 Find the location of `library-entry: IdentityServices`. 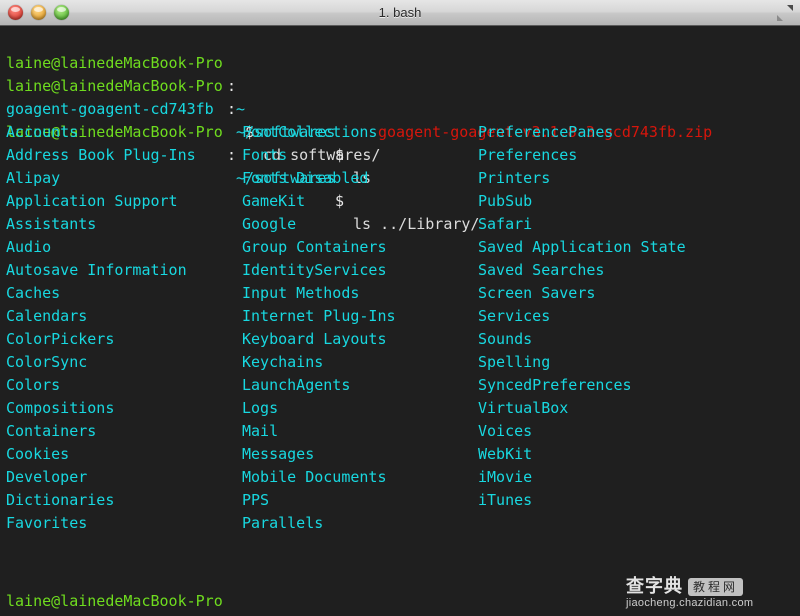

library-entry: IdentityServices is located at coordinates (314, 270).